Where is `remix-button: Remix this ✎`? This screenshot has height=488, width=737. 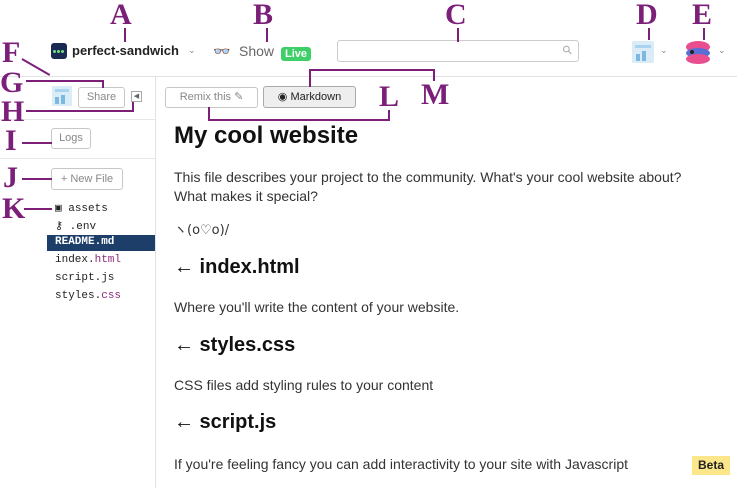 remix-button: Remix this ✎ is located at coordinates (211, 97).